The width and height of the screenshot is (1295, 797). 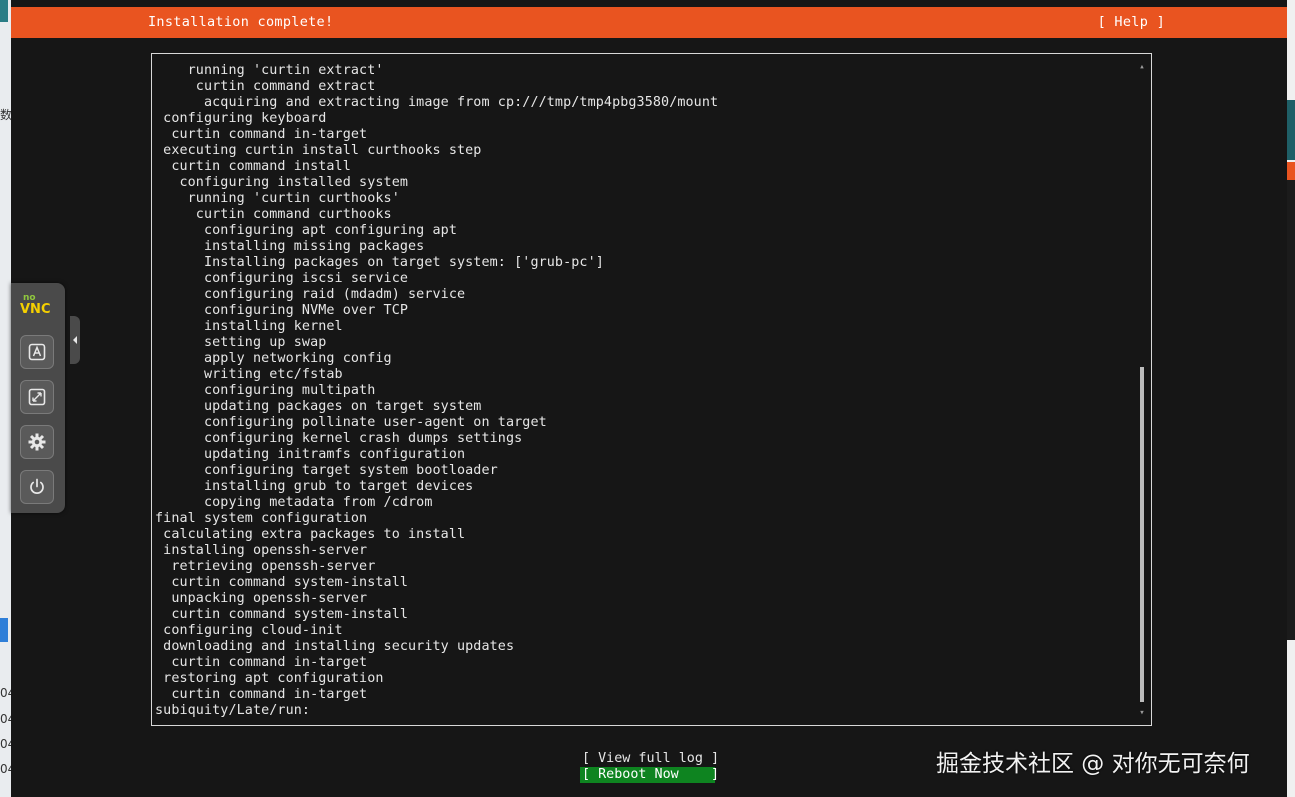 What do you see at coordinates (339, 438) in the screenshot?
I see `log-line: configuring kernel crash dumps settings` at bounding box center [339, 438].